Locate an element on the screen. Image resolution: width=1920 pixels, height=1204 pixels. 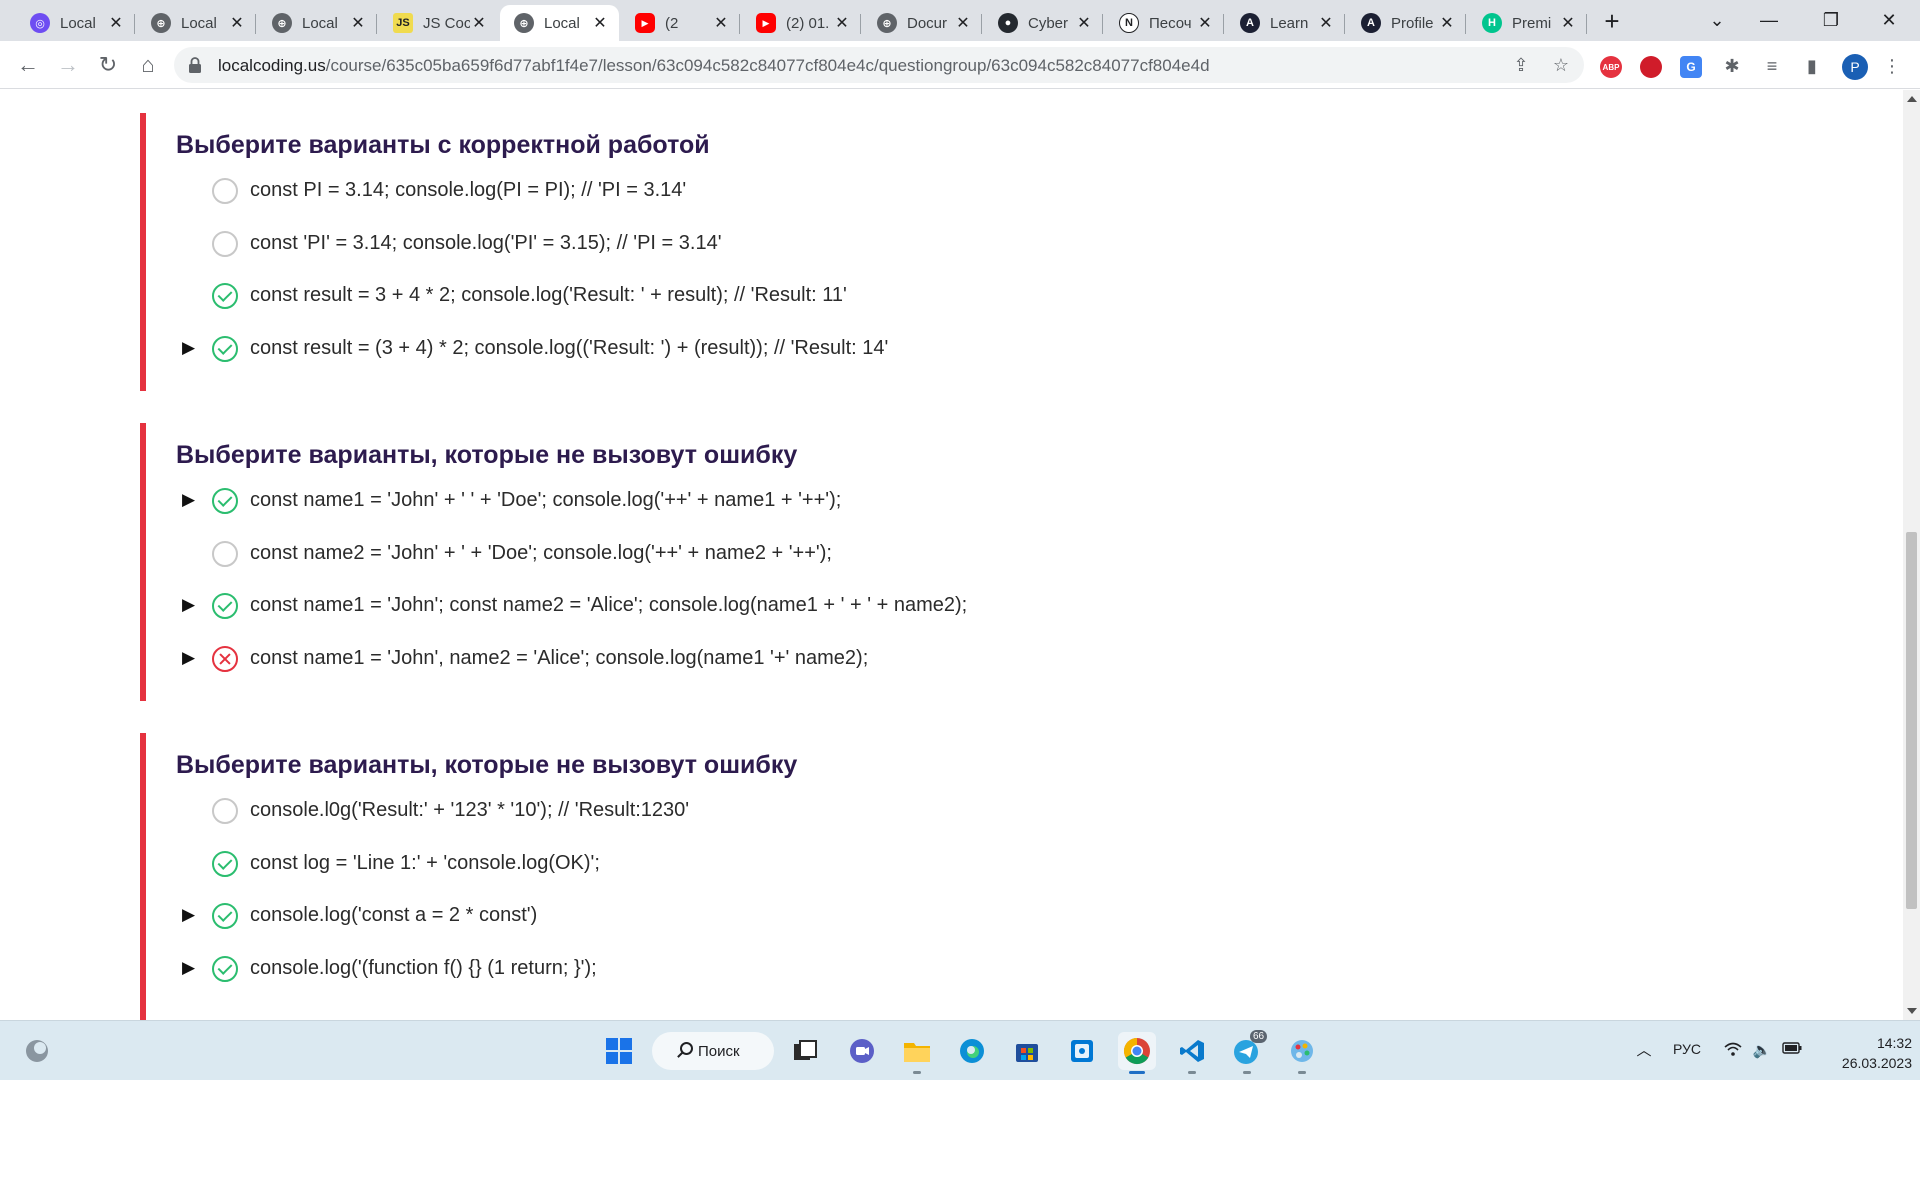
scroll-up-arrow-icon is located at coordinates (1912, 99).